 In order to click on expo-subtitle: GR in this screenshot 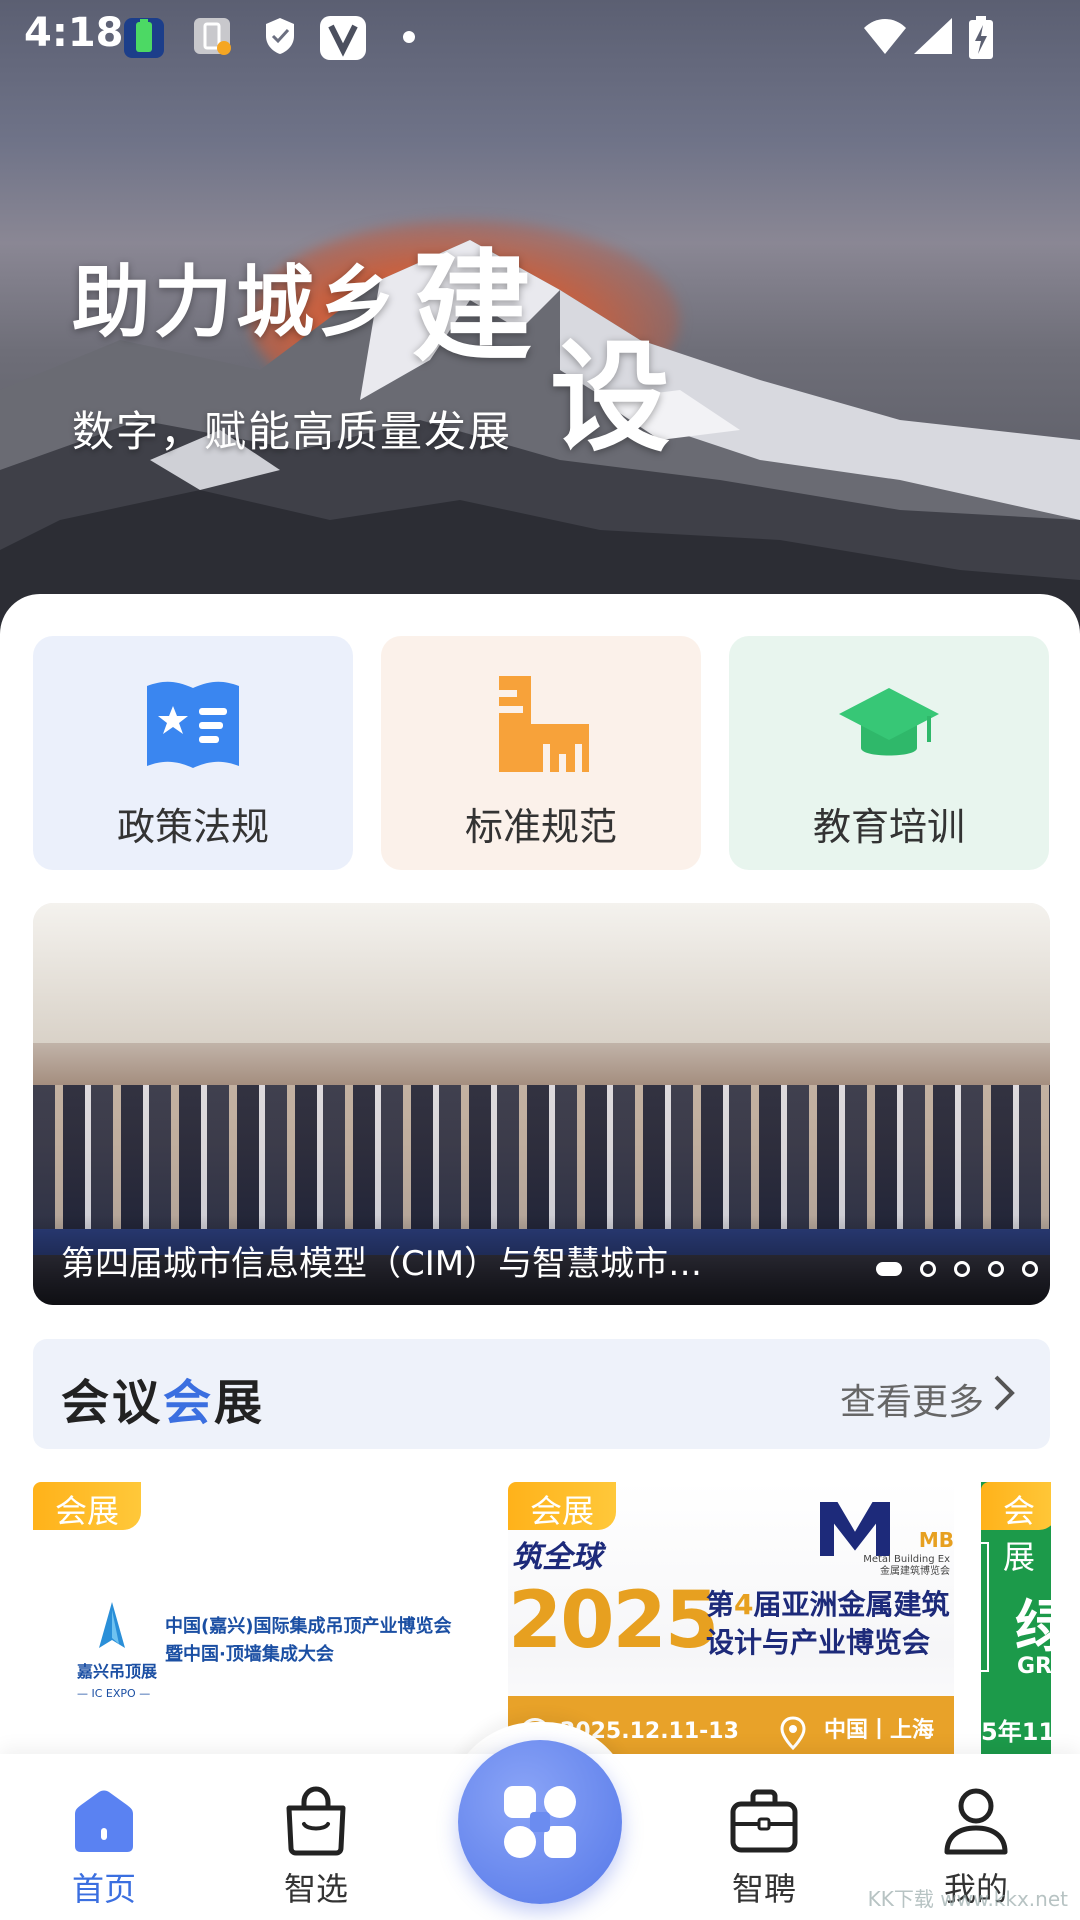, I will do `click(1034, 1666)`.